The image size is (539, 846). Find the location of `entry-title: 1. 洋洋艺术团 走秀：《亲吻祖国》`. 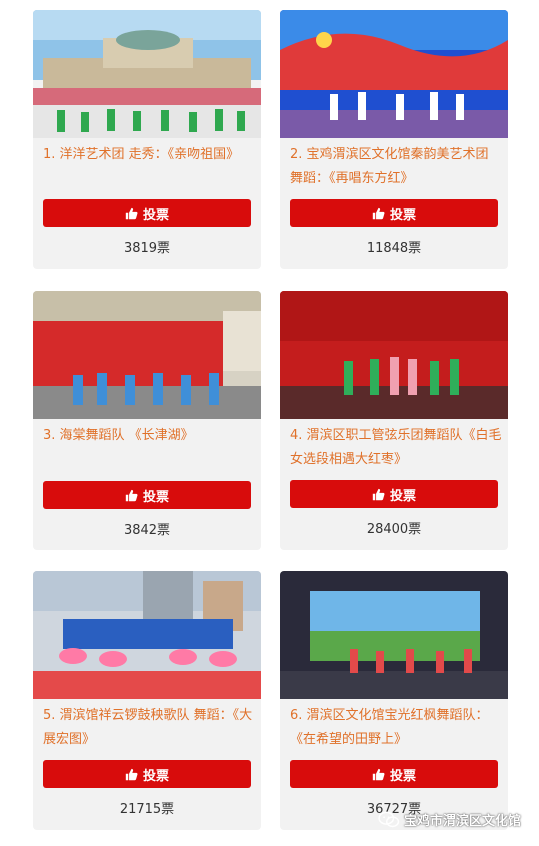

entry-title: 1. 洋洋艺术团 走秀：《亲吻祖国》 is located at coordinates (141, 154).